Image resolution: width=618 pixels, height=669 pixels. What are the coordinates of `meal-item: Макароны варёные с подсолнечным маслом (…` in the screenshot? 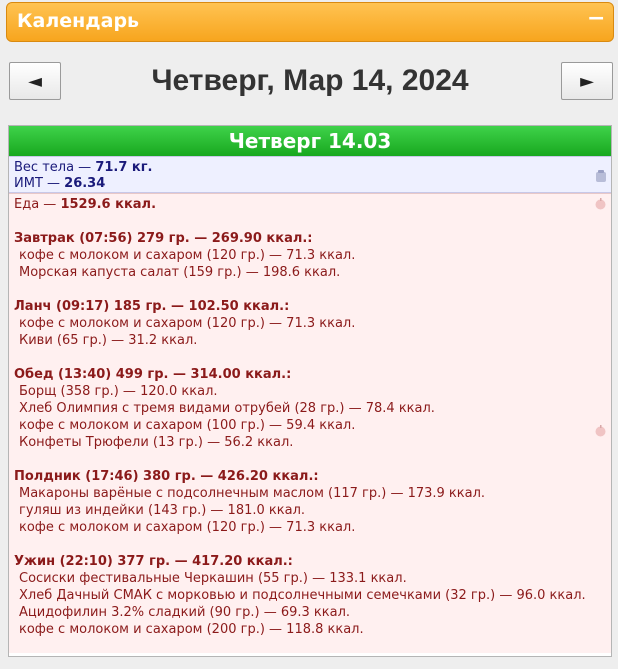 It's located at (252, 493).